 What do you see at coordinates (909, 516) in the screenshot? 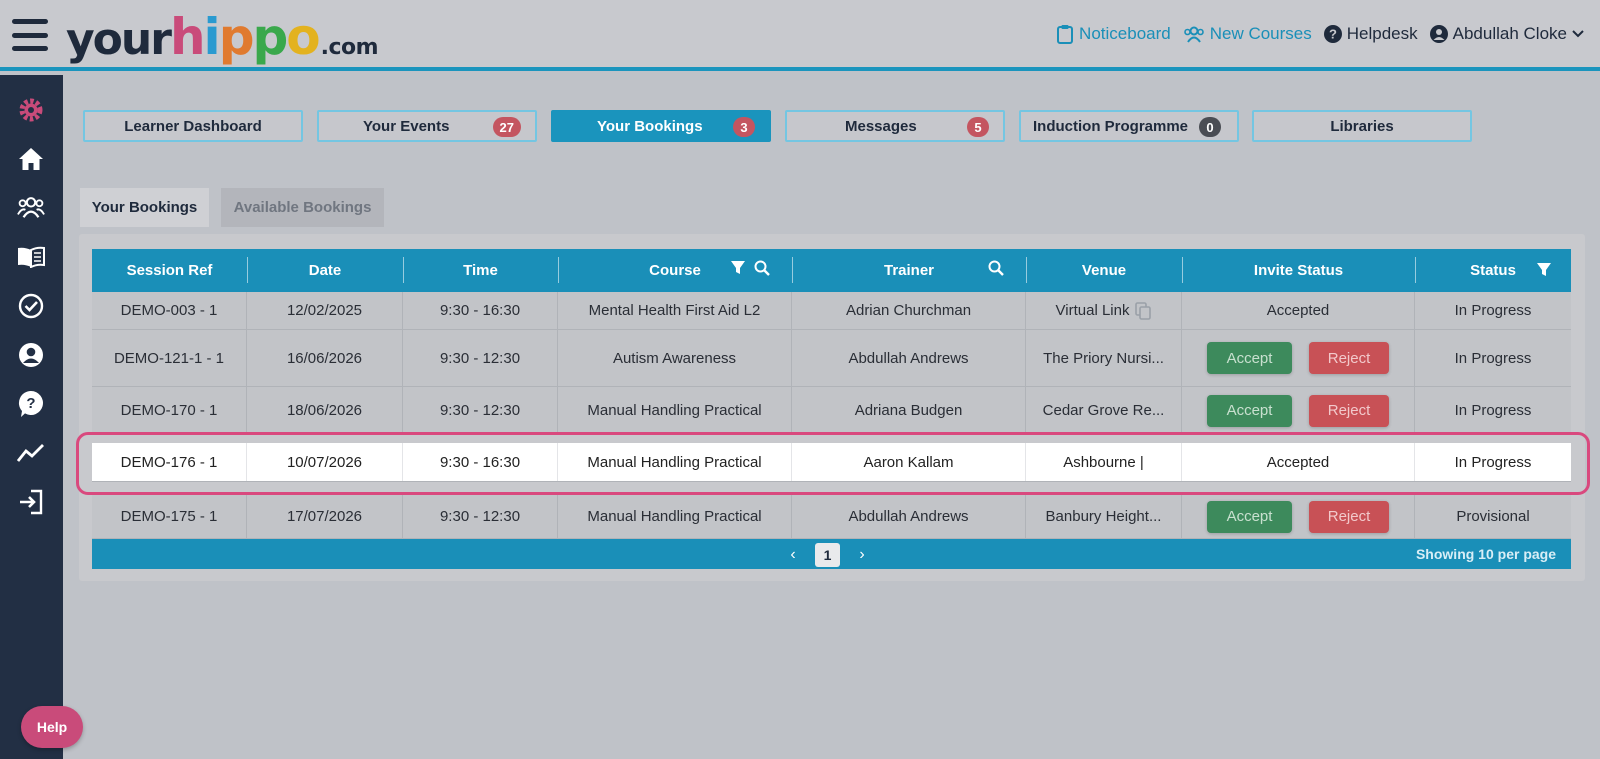
I see `cell-trainer: Abdullah Andrews` at bounding box center [909, 516].